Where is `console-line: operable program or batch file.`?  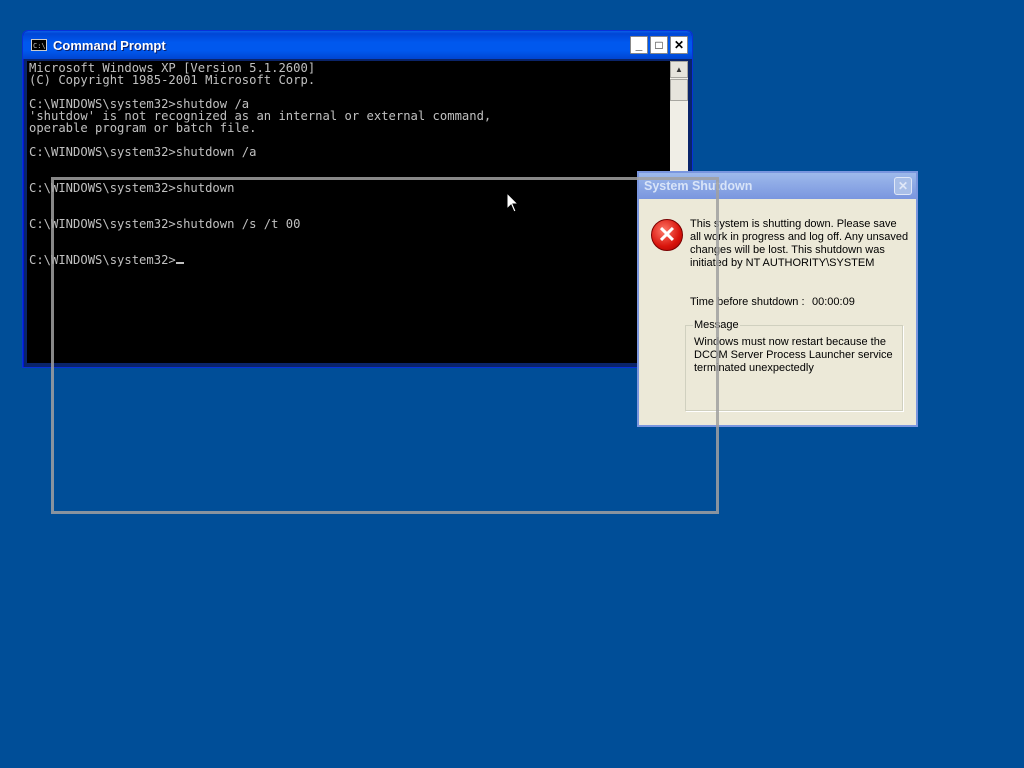 console-line: operable program or batch file. is located at coordinates (143, 128).